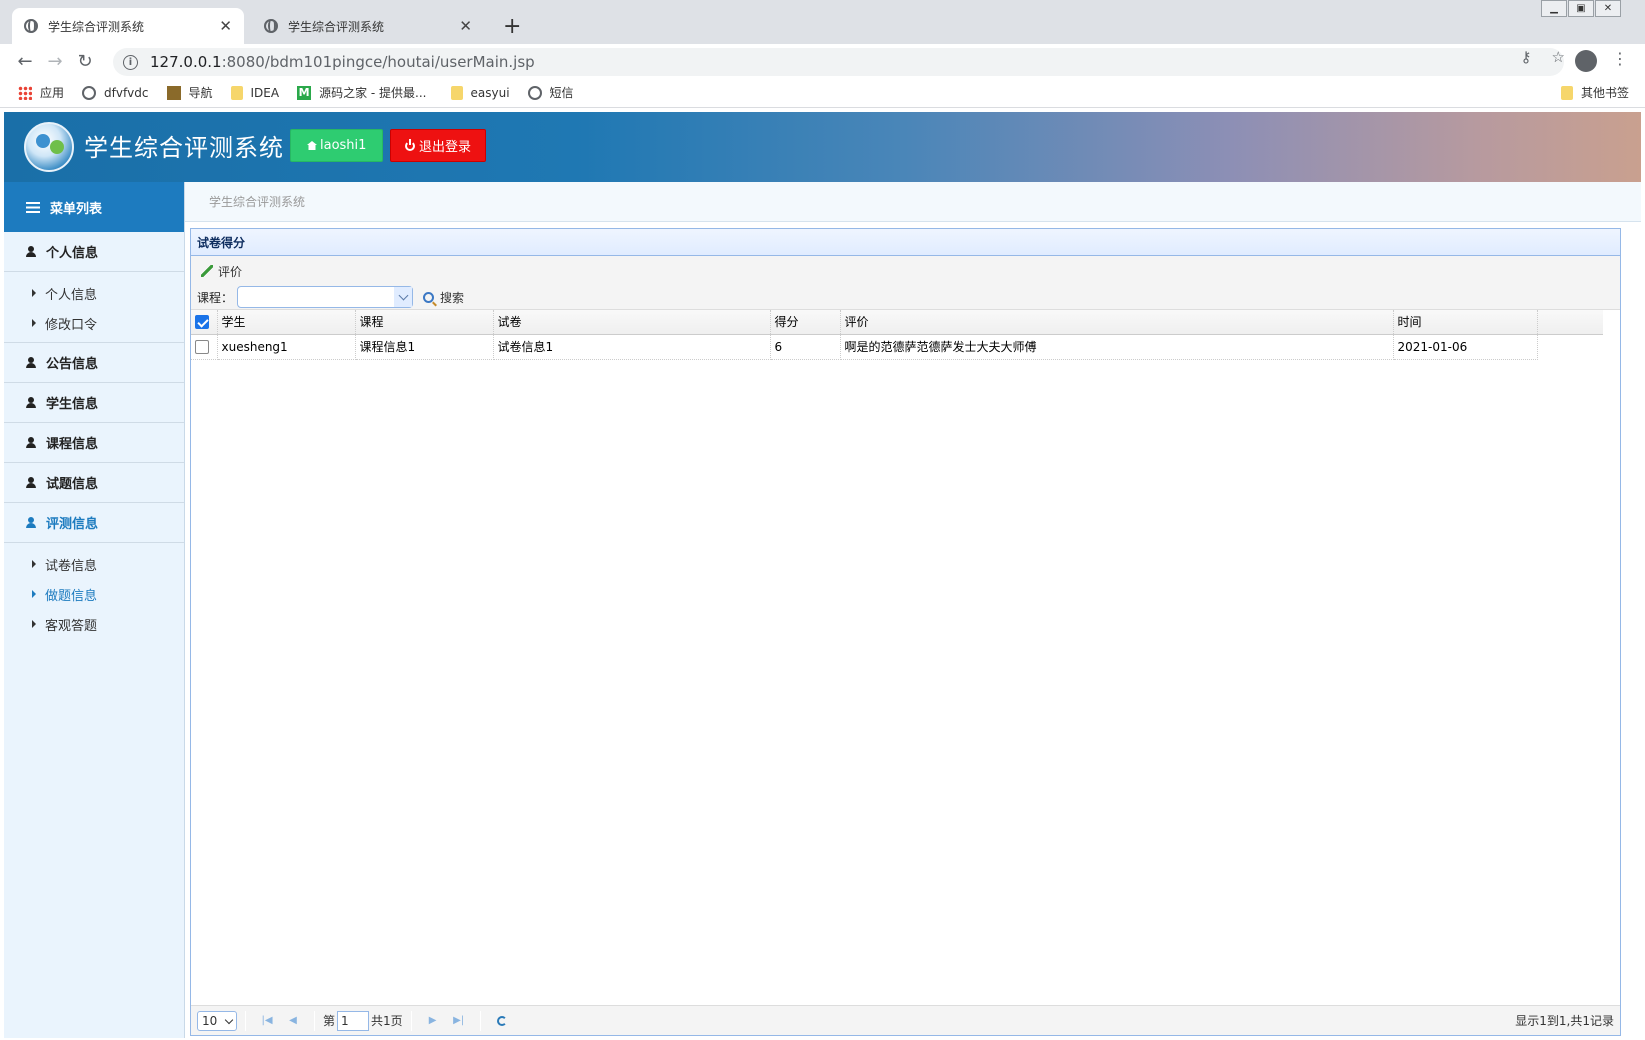 The image size is (1645, 1040). What do you see at coordinates (1570, 322) in the screenshot?
I see `column-header-filler` at bounding box center [1570, 322].